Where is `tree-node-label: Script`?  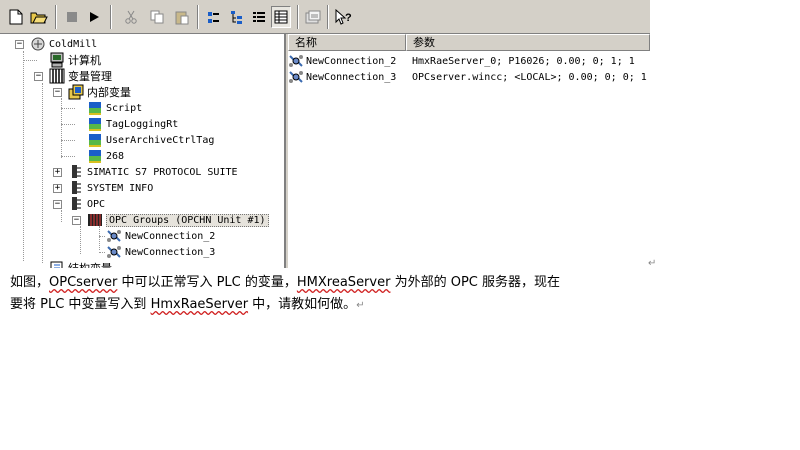 tree-node-label: Script is located at coordinates (124, 108).